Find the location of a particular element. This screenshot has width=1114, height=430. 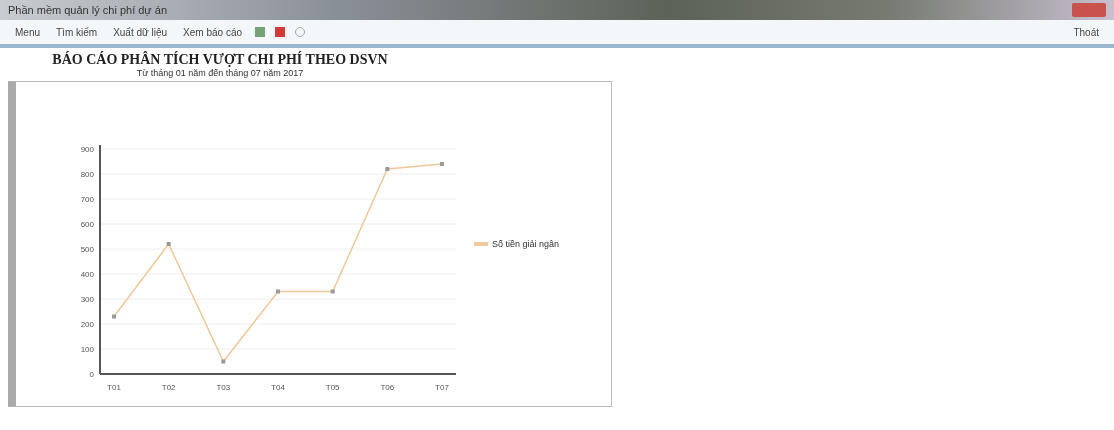

x-axis-label: T03 is located at coordinates (223, 387).